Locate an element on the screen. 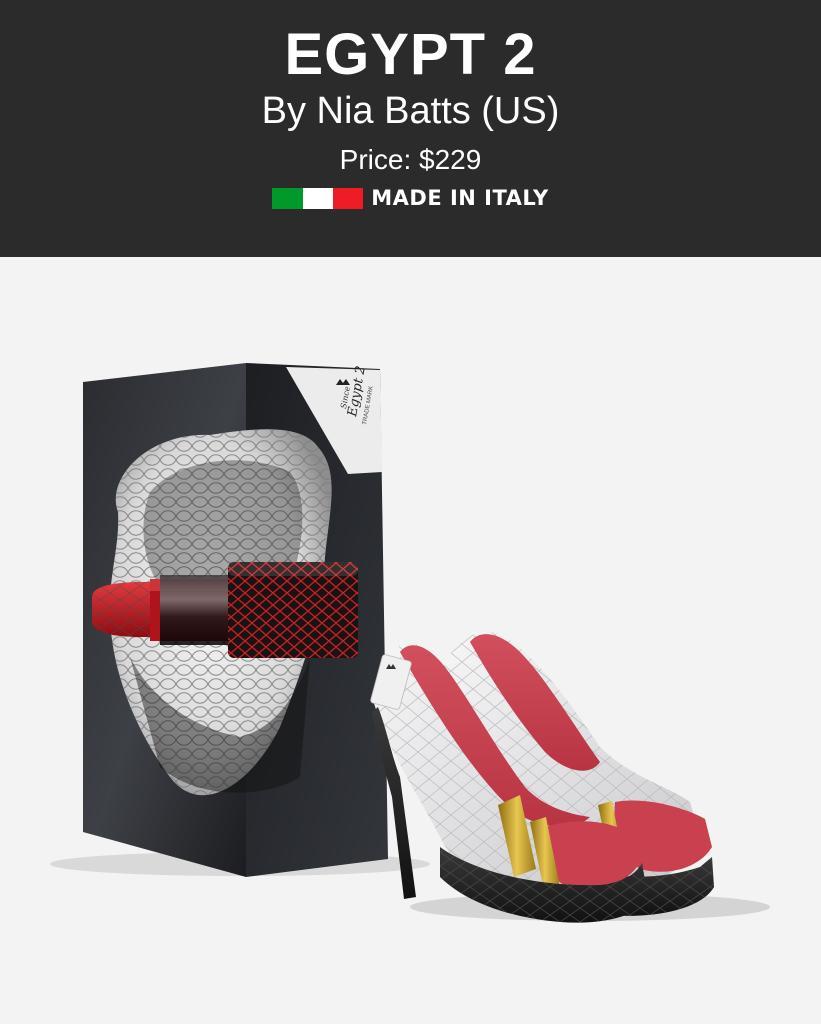  made-in-row: MADE IN ITALY is located at coordinates (410, 198).